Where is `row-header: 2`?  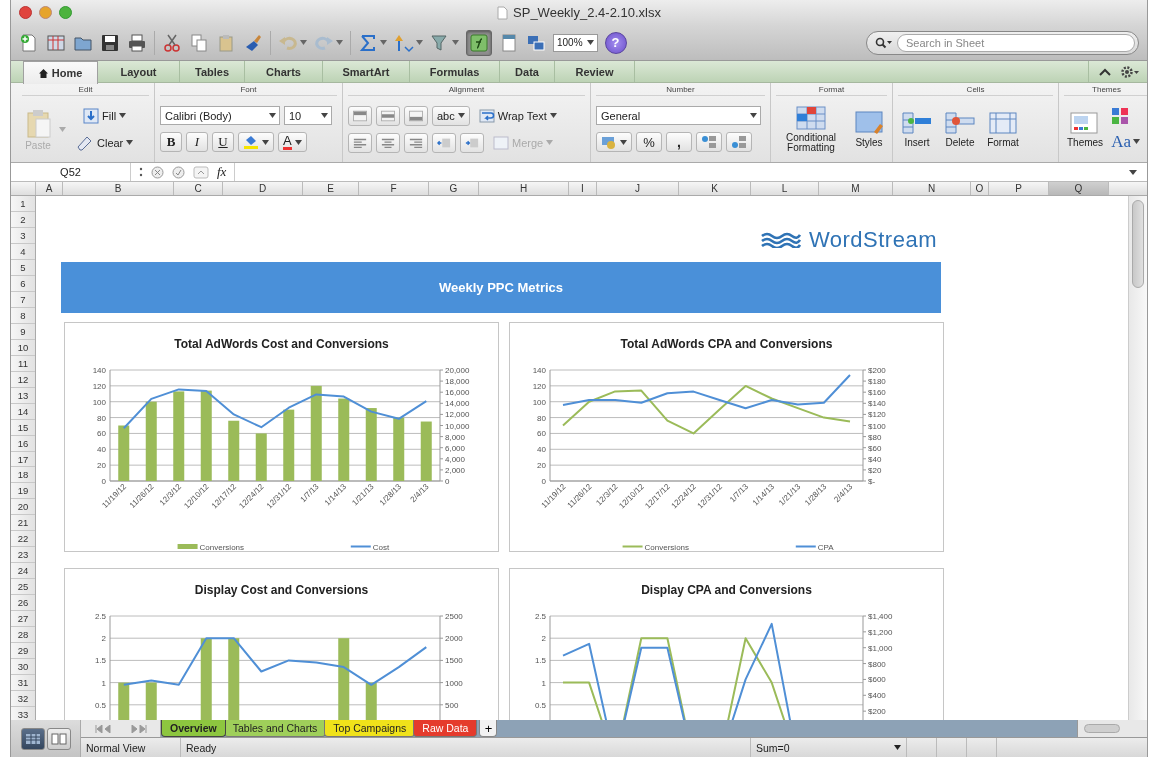 row-header: 2 is located at coordinates (23, 219).